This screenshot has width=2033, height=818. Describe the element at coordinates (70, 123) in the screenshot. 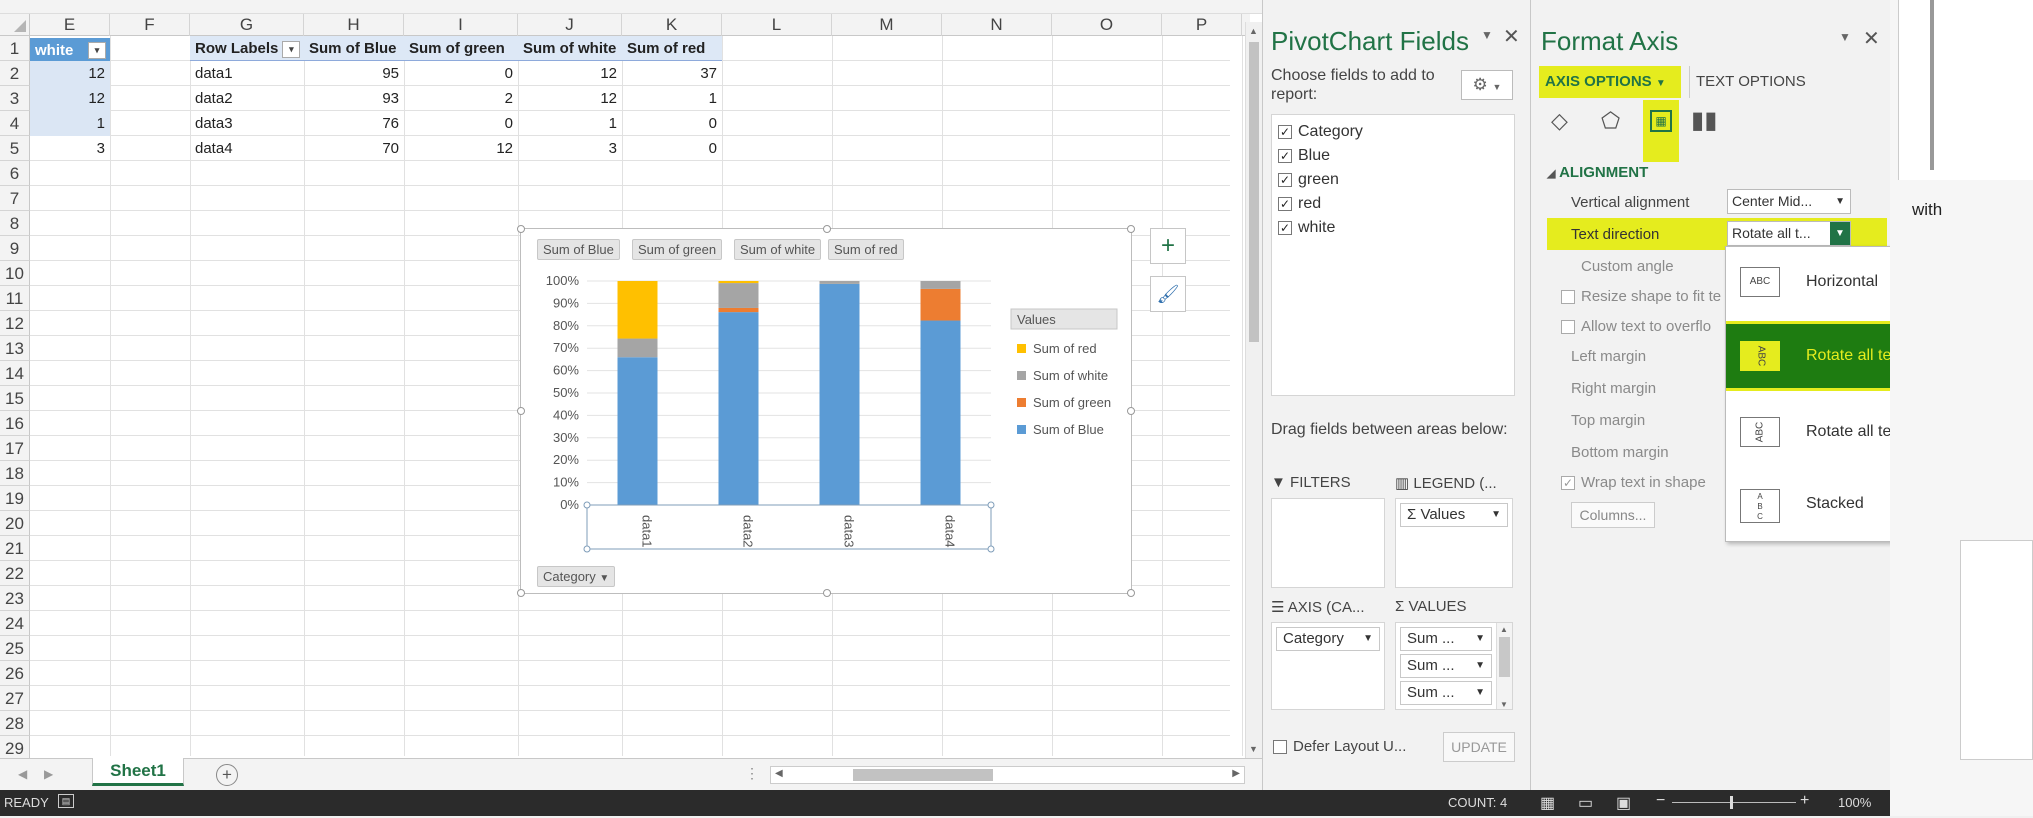

I see `cell-e4: 1` at that location.